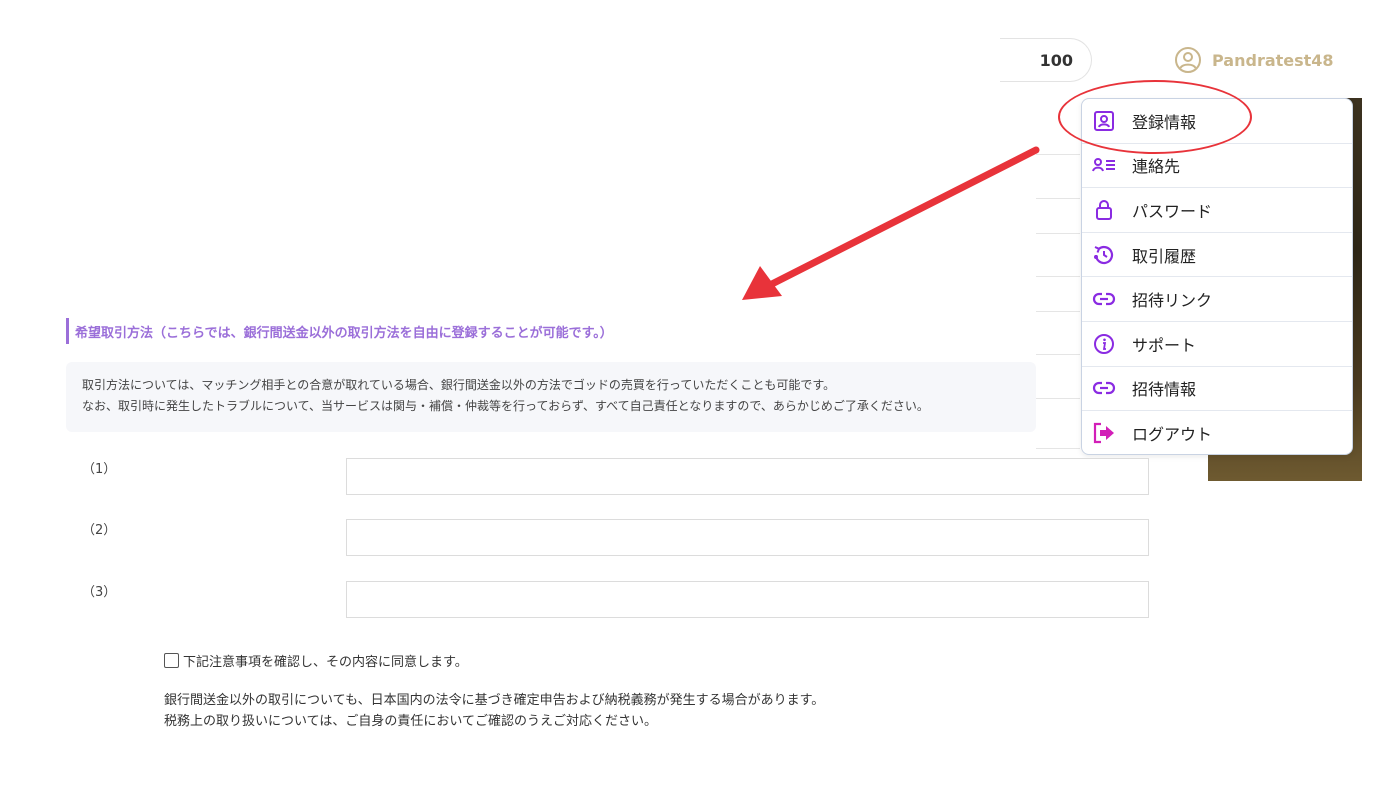 This screenshot has height=788, width=1400. What do you see at coordinates (1058, 278) in the screenshot?
I see `background-lines` at bounding box center [1058, 278].